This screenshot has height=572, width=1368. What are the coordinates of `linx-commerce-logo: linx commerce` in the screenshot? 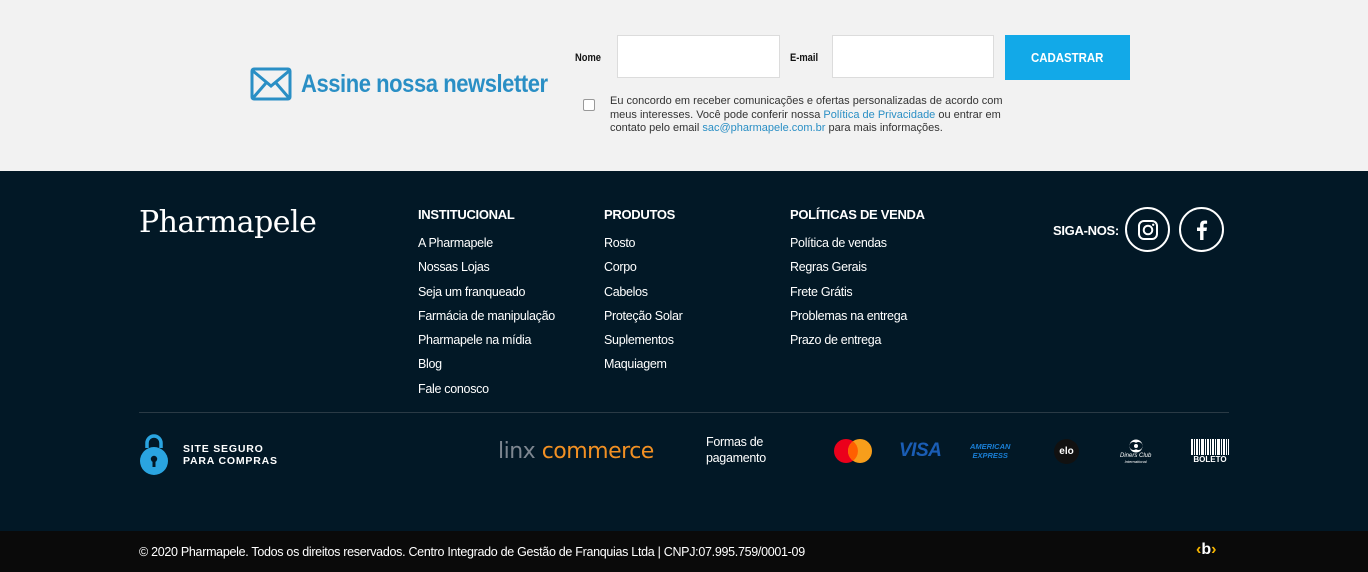 It's located at (576, 451).